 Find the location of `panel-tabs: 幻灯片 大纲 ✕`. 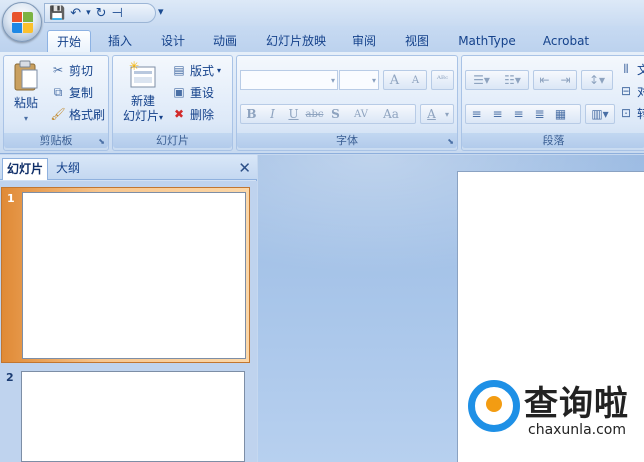

panel-tabs: 幻灯片 大纲 ✕ is located at coordinates (128, 167).